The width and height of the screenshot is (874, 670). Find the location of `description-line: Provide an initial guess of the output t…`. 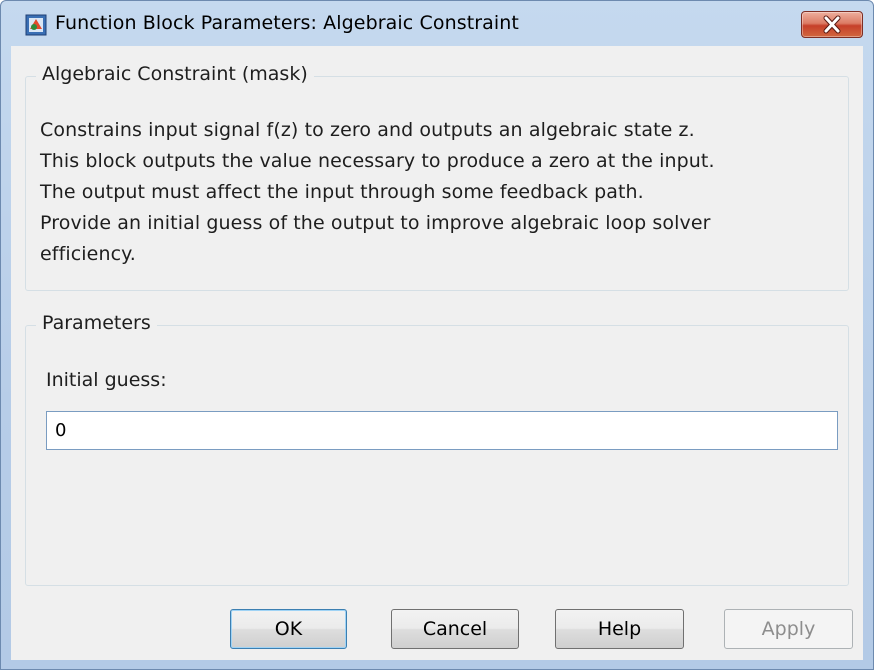

description-line: Provide an initial guess of the output t… is located at coordinates (375, 223).